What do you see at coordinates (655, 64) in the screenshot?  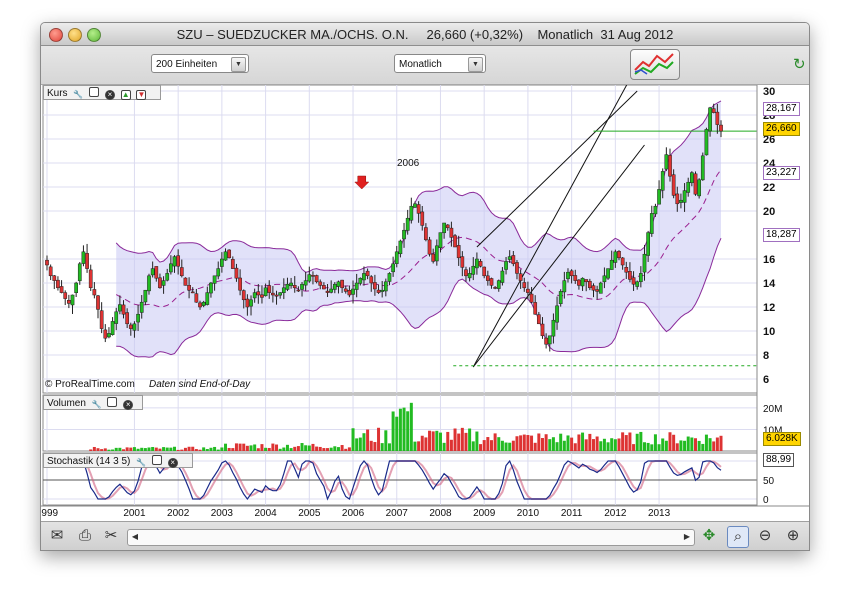 I see `indicators-button` at bounding box center [655, 64].